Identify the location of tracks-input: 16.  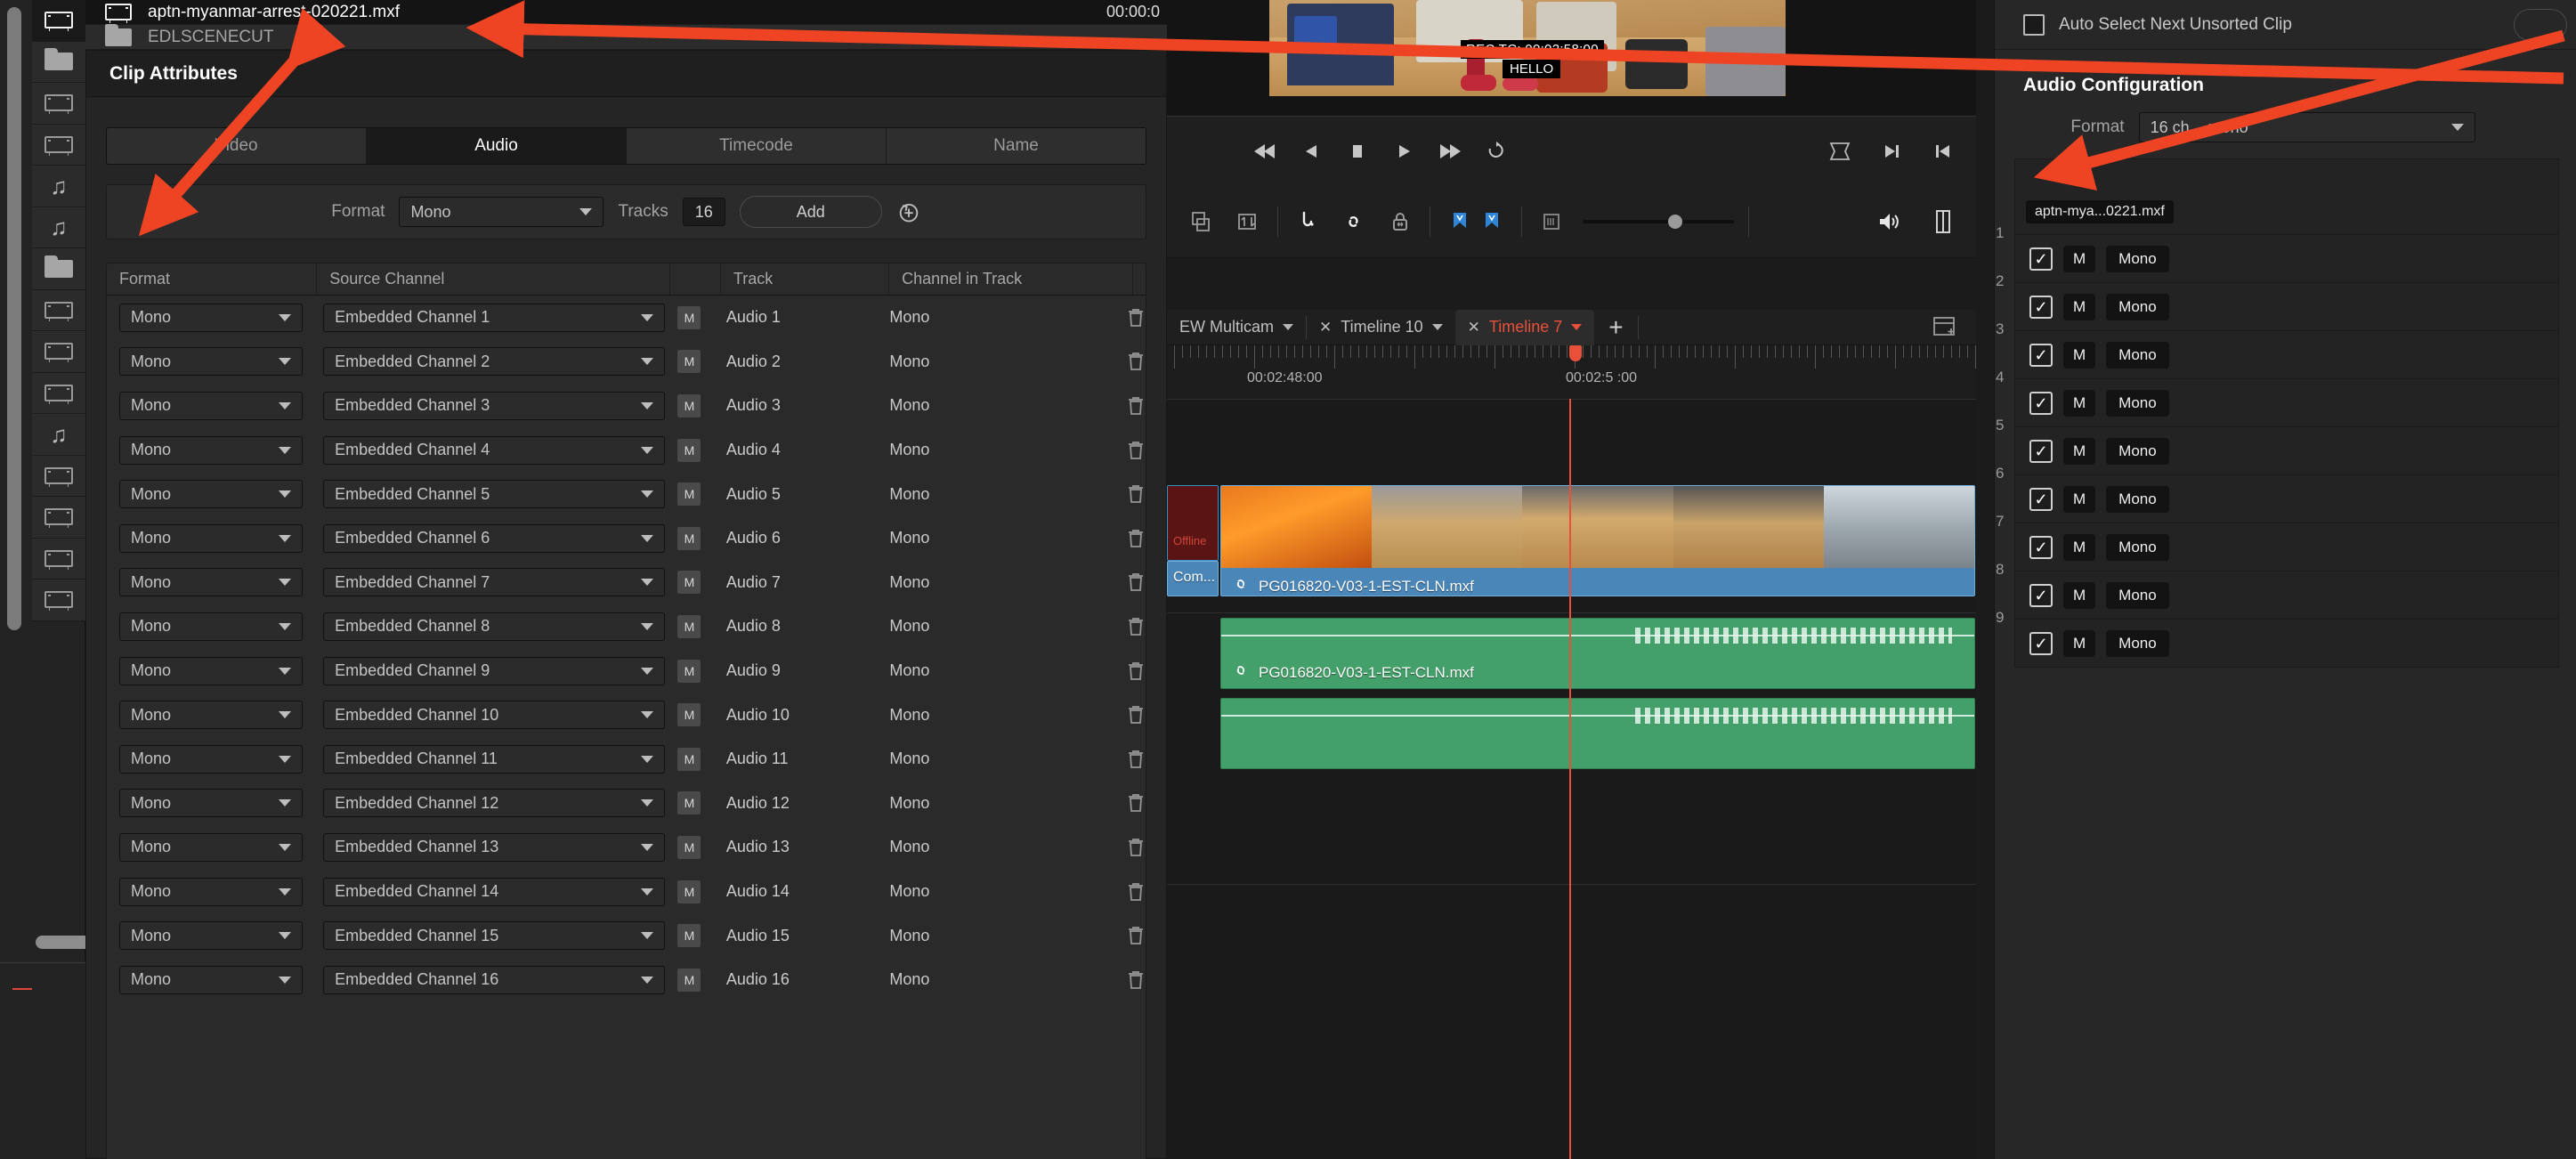
(704, 212).